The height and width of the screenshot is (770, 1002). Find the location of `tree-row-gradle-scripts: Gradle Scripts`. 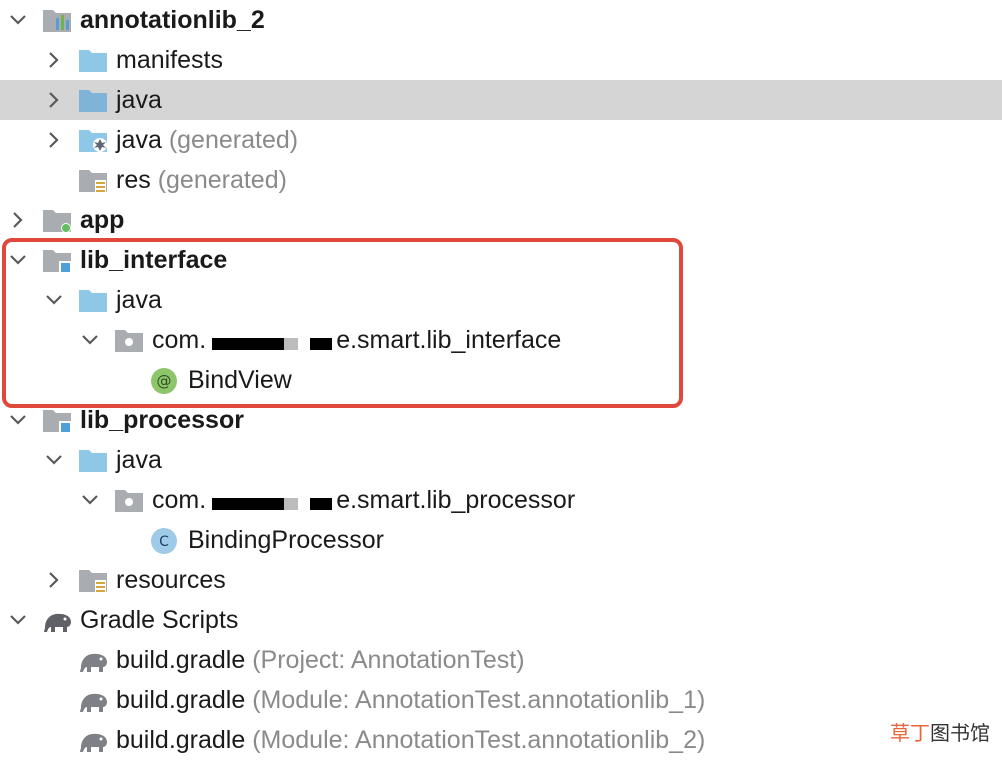

tree-row-gradle-scripts: Gradle Scripts is located at coordinates (501, 620).